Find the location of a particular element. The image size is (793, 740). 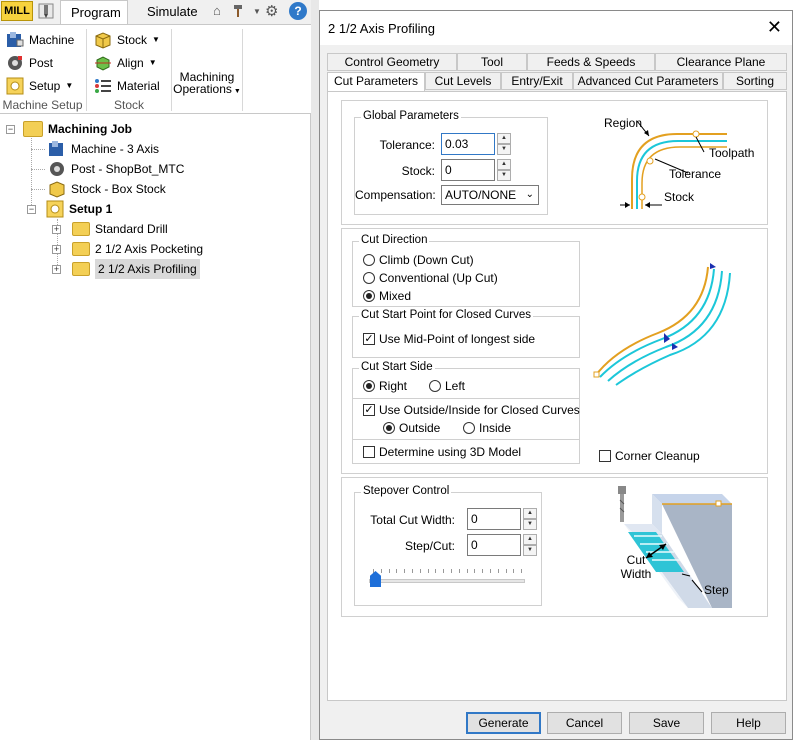

step-cut-input: 0 is located at coordinates (494, 545).